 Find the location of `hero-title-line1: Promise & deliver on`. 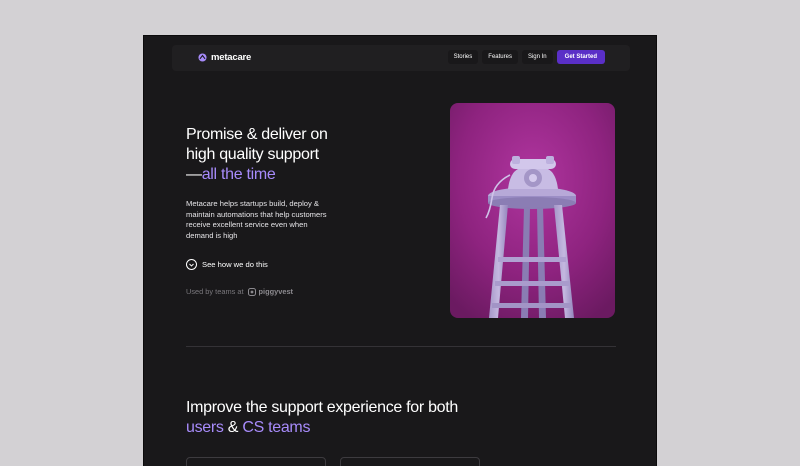

hero-title-line1: Promise & deliver on is located at coordinates (257, 134).